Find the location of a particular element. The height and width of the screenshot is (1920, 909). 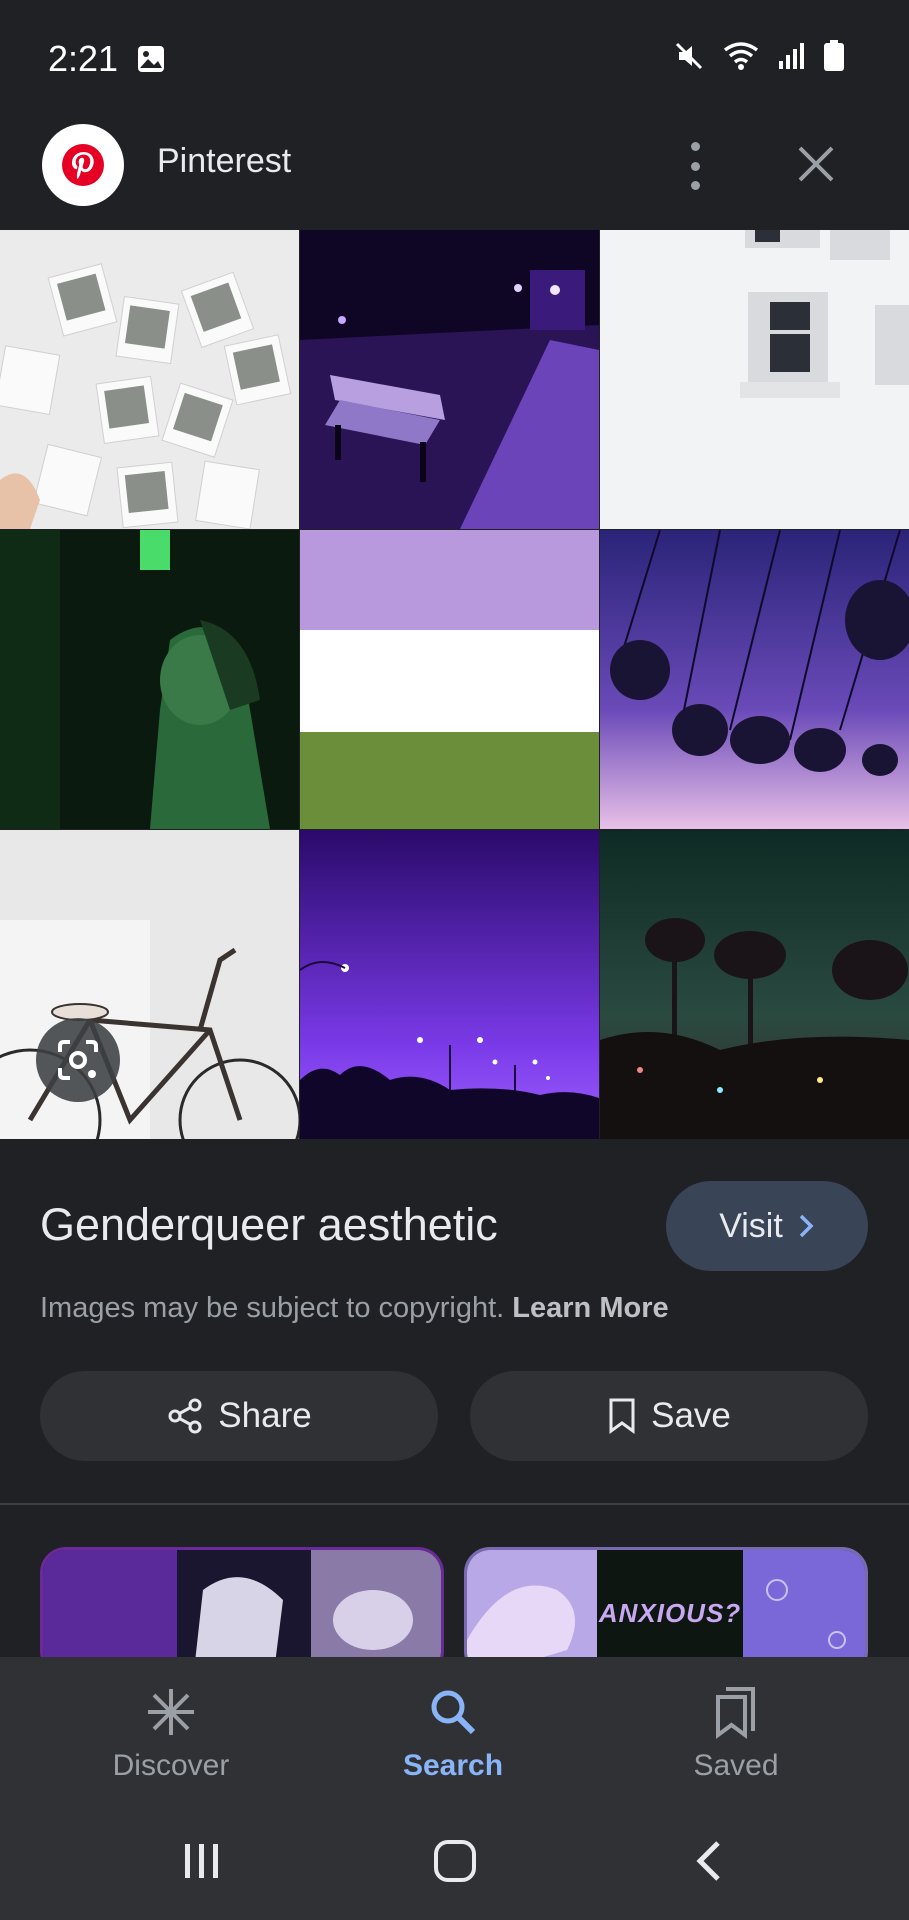

nav-search: Search is located at coordinates (453, 1734).